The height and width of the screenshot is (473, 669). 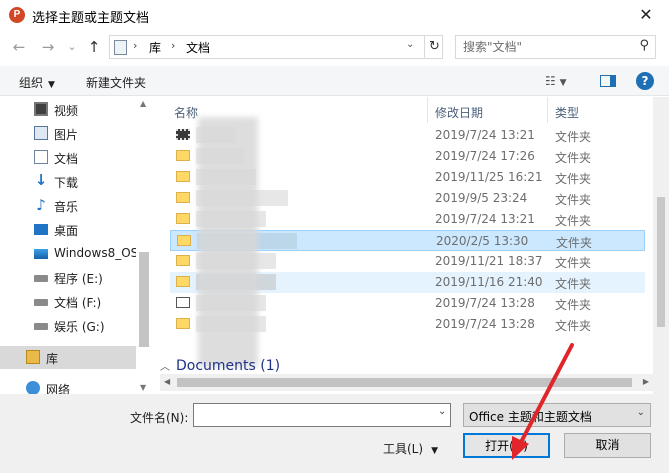 I want to click on arrow-shaft, so click(x=545, y=395).